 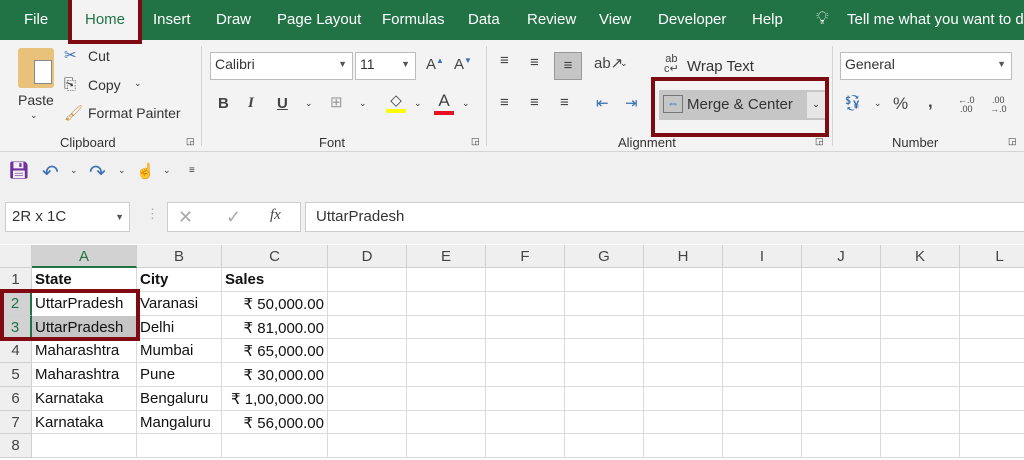 I want to click on percent-style-button: %, so click(x=900, y=104).